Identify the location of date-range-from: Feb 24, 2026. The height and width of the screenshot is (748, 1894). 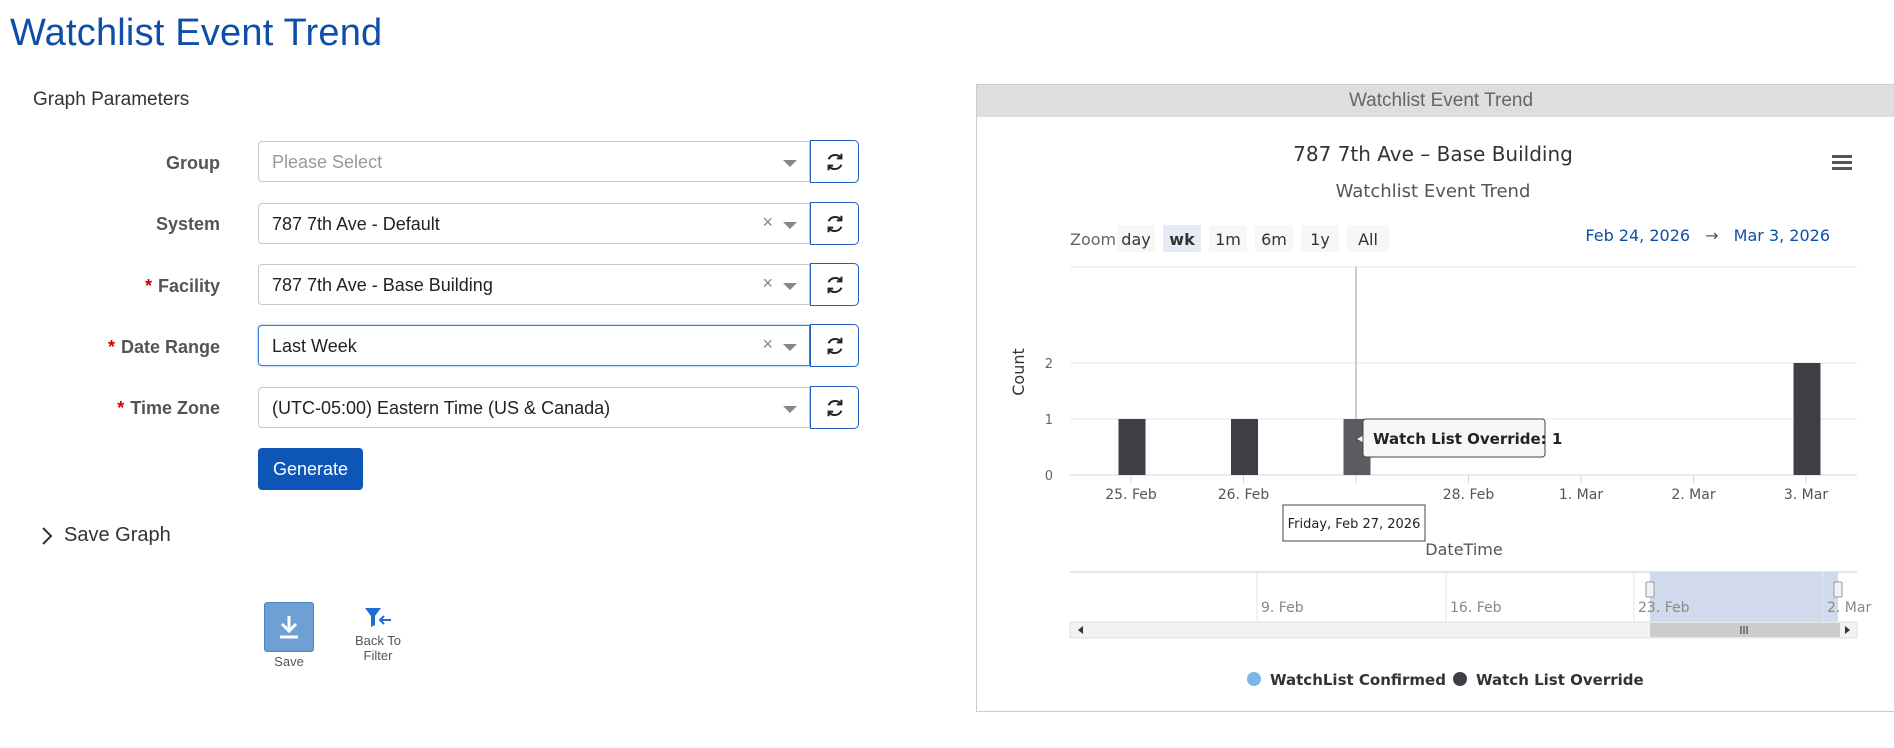
(1637, 235).